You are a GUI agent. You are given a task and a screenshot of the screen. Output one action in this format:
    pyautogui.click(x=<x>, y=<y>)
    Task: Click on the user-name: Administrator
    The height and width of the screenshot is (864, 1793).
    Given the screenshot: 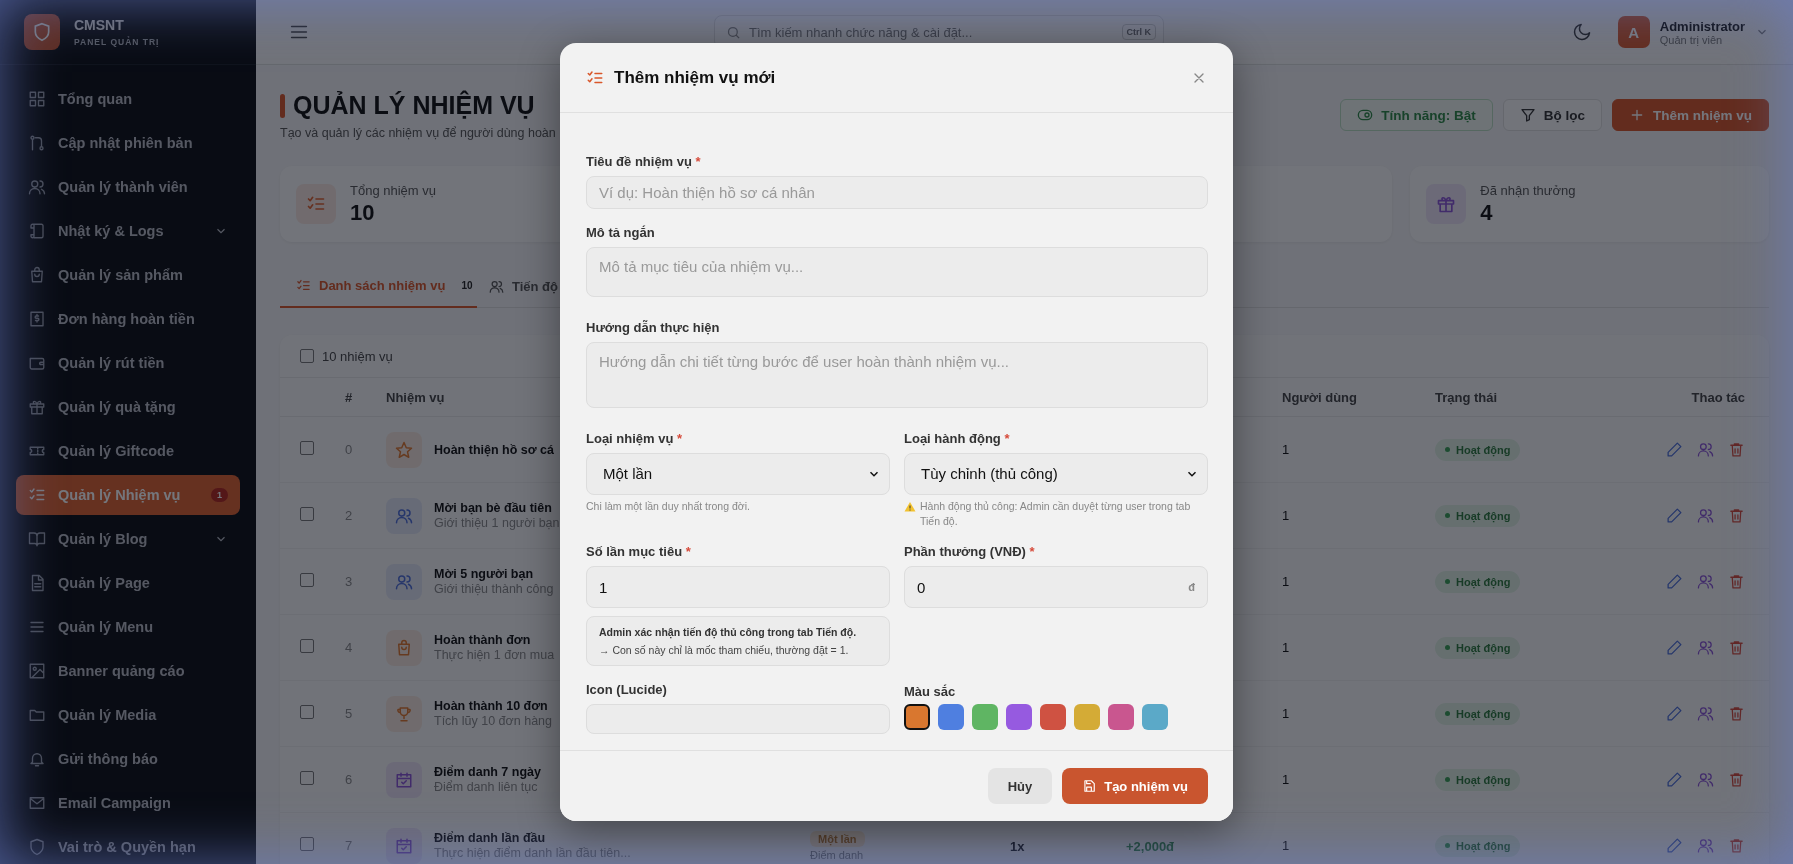 What is the action you would take?
    pyautogui.click(x=1702, y=26)
    